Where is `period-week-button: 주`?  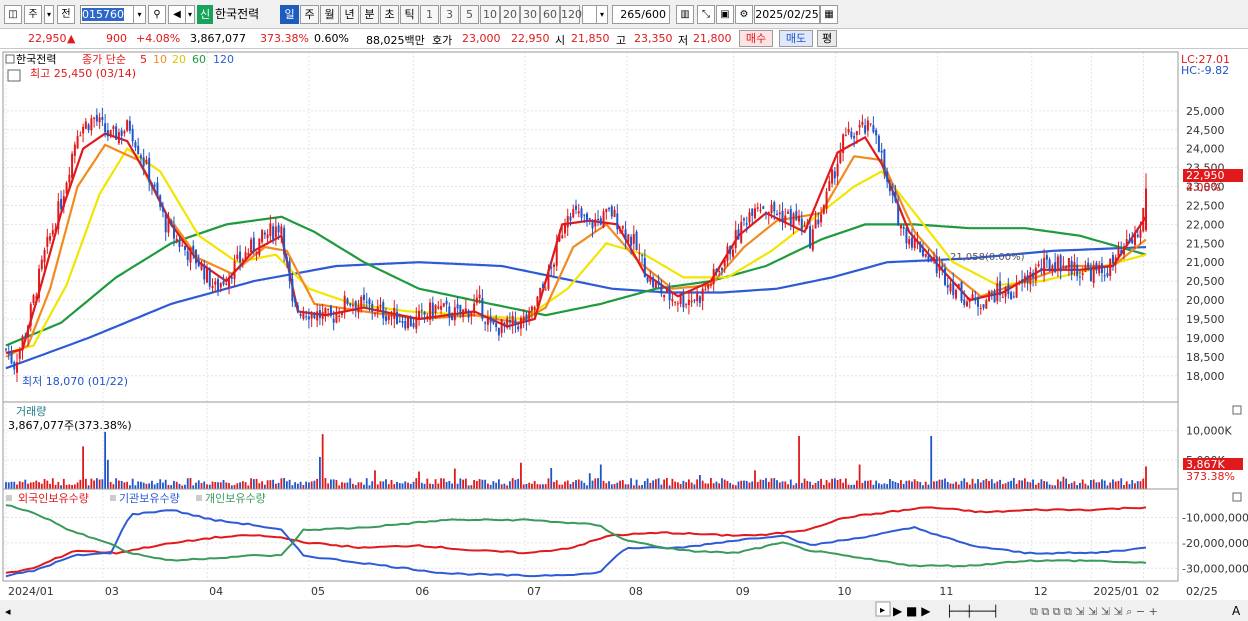
period-week-button: 주 is located at coordinates (309, 14).